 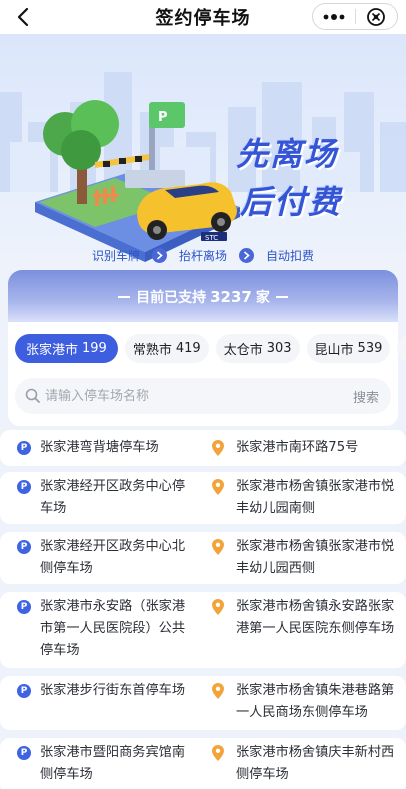 I want to click on support-suffix: 家, so click(x=262, y=298).